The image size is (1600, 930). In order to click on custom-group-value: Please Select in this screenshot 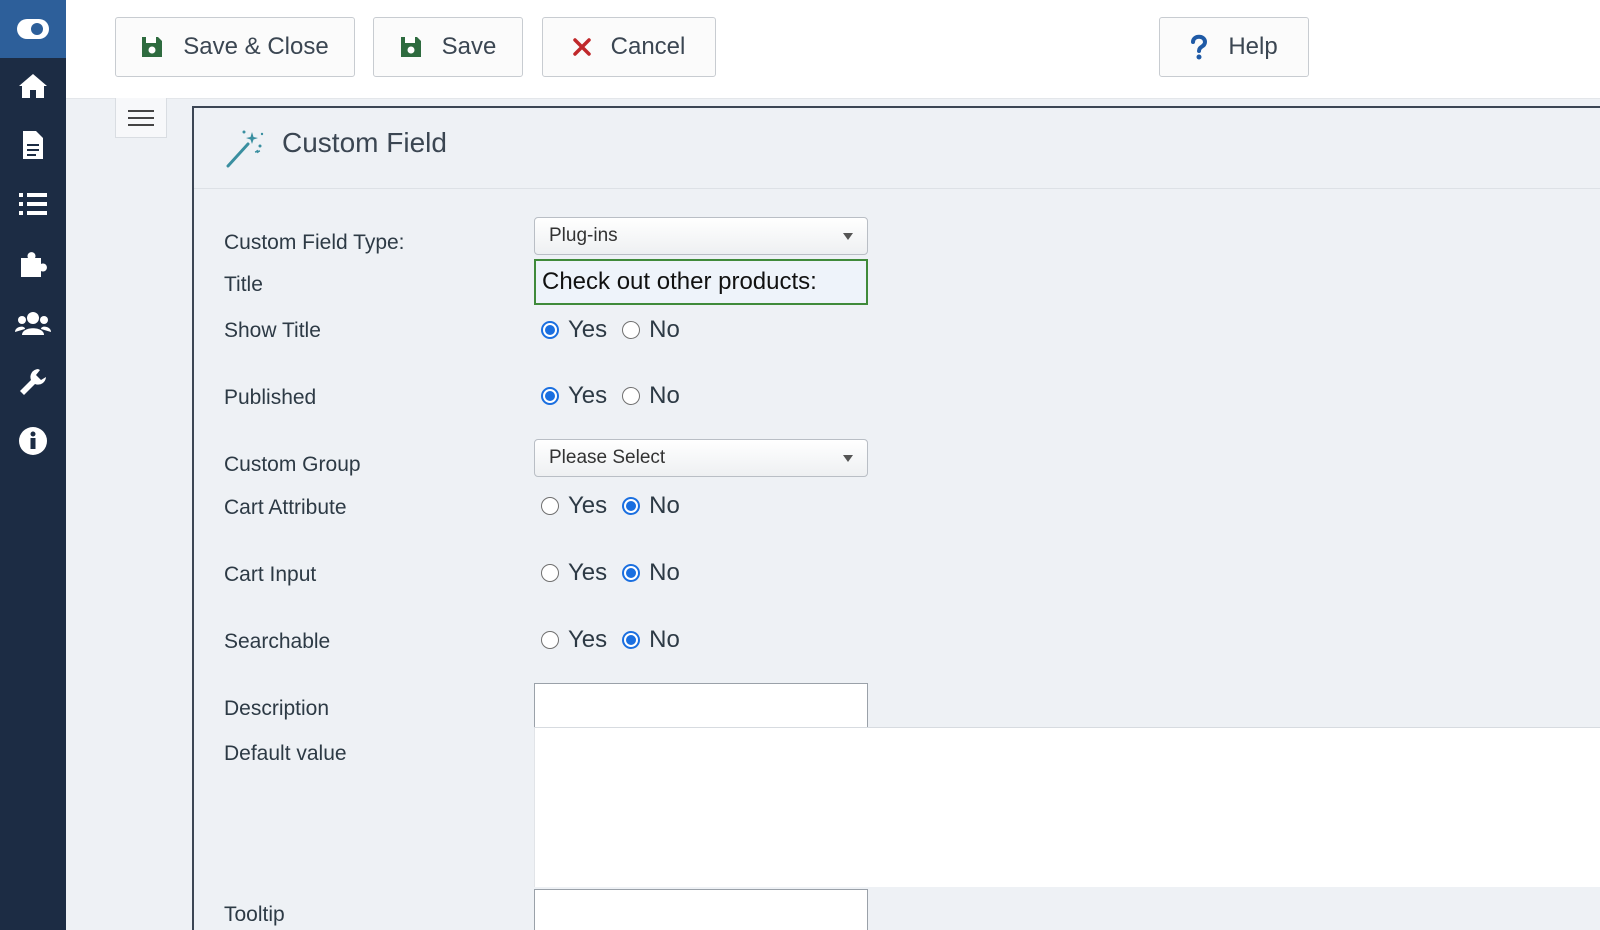, I will do `click(607, 457)`.